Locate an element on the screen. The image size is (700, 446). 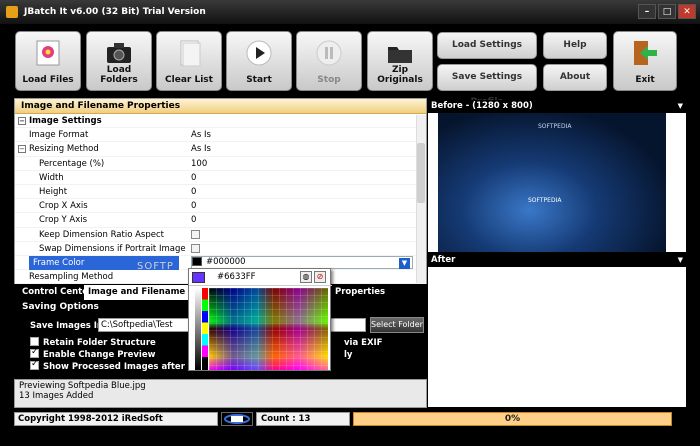
retain-folder-option: Retain Folder Structure is located at coordinates (93, 342).